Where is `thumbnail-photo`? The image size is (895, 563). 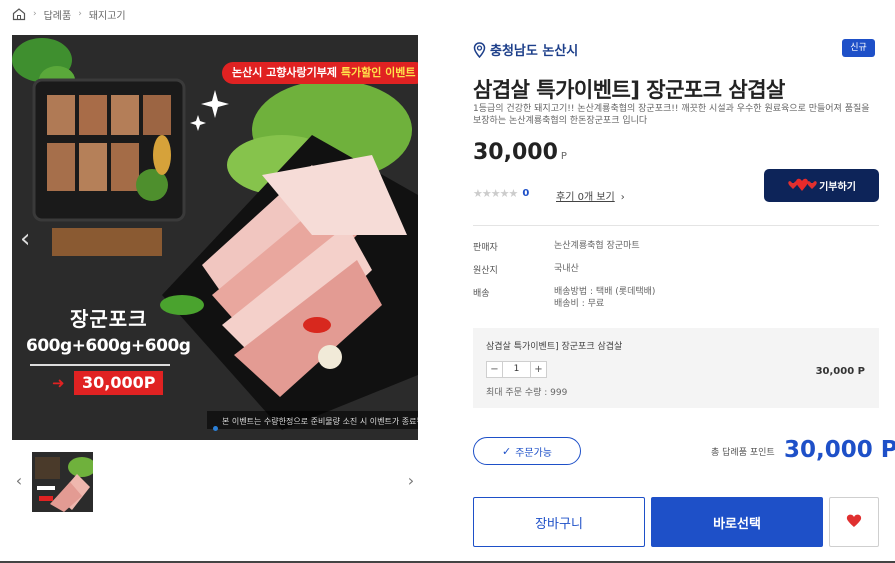 thumbnail-photo is located at coordinates (62, 482).